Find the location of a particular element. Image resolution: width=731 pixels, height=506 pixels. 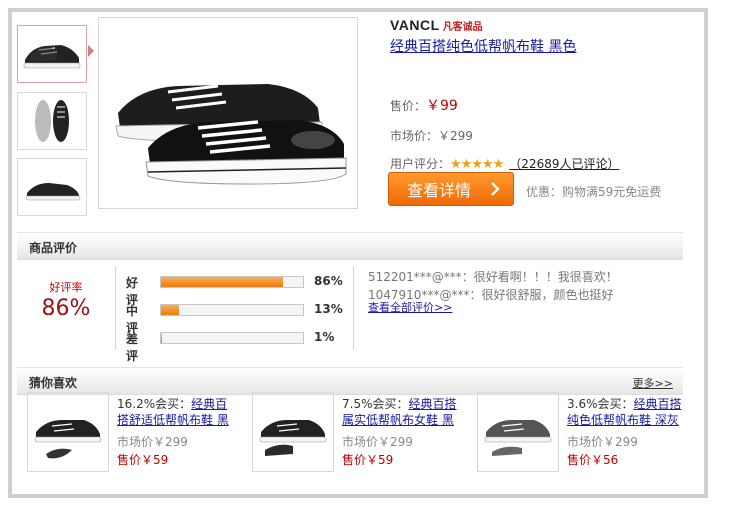

main-product-image is located at coordinates (228, 113).